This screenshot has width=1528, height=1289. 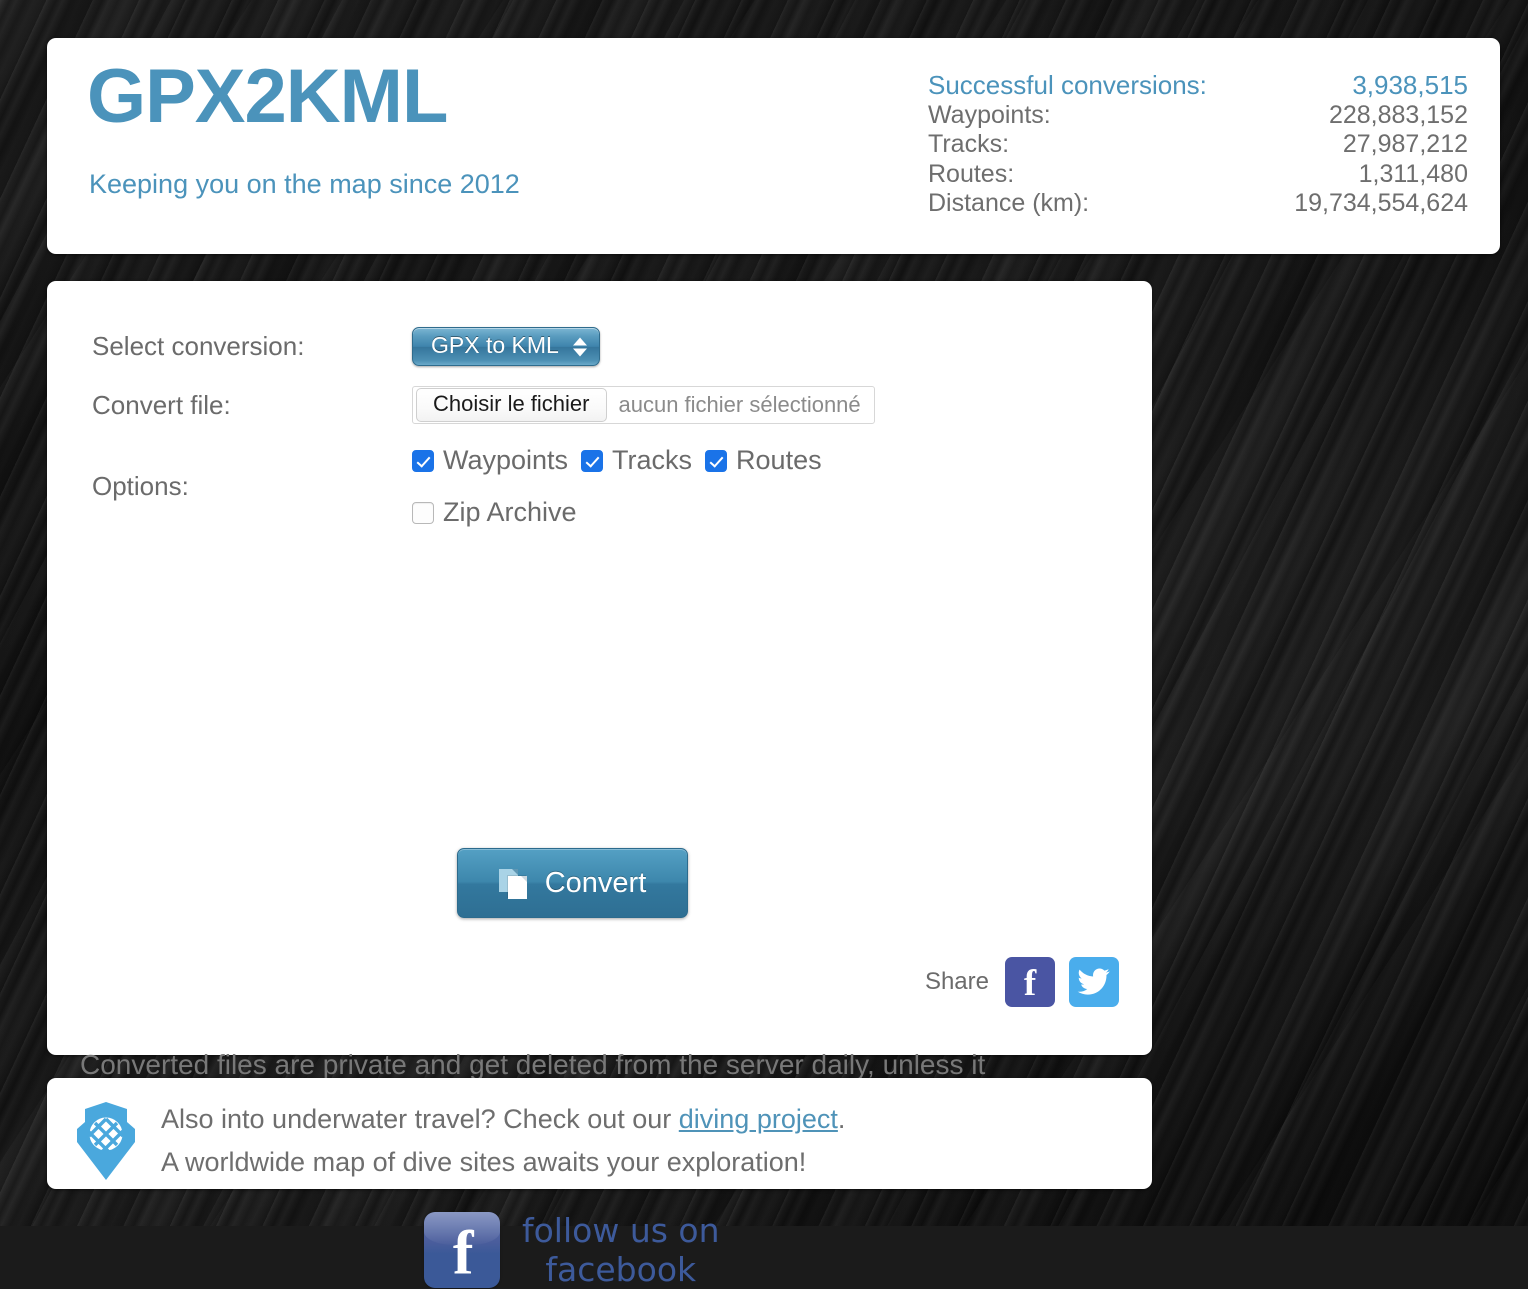 I want to click on file-status-text: aucun fichier sélectionné, so click(x=739, y=404).